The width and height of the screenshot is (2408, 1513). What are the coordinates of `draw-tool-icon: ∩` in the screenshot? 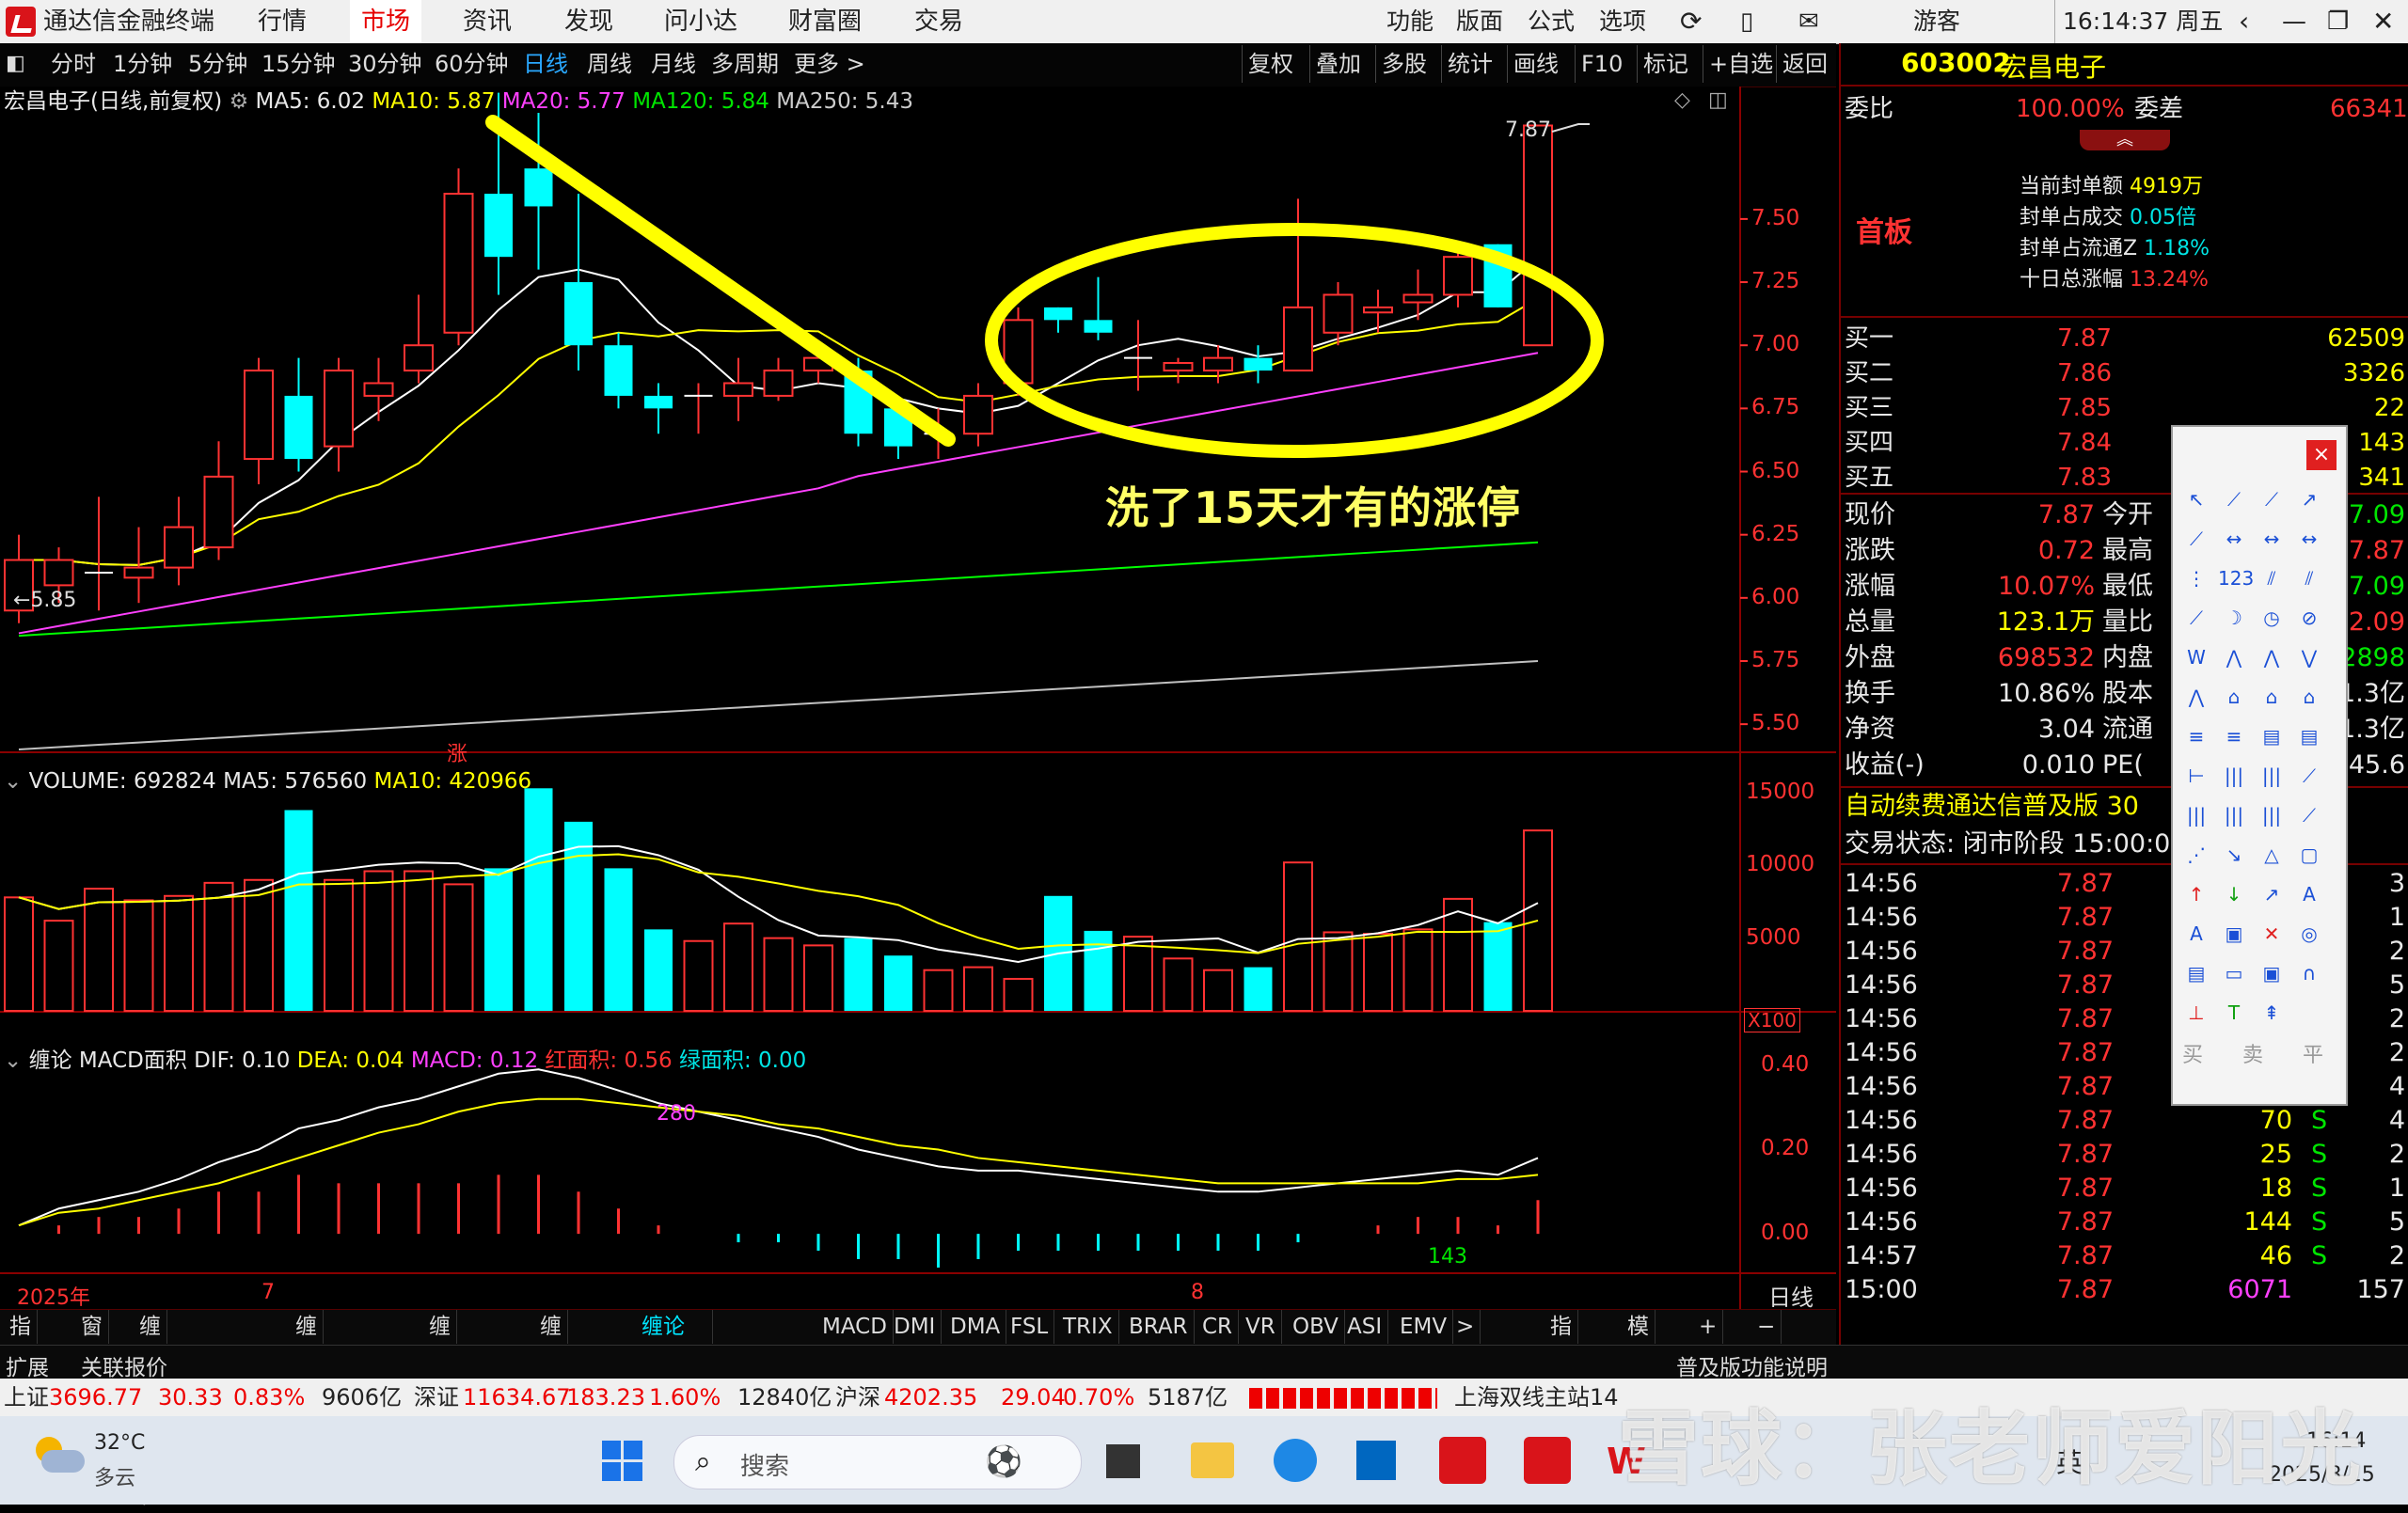 It's located at (2309, 973).